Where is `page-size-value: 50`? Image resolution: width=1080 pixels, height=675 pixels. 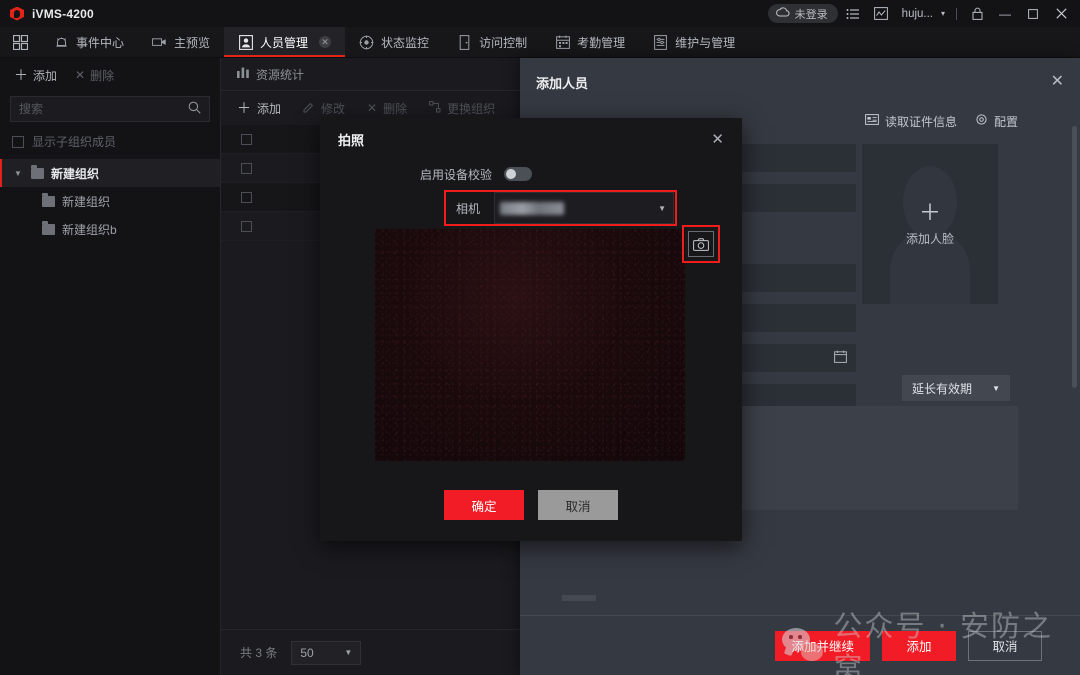
page-size-value: 50 is located at coordinates (307, 652).